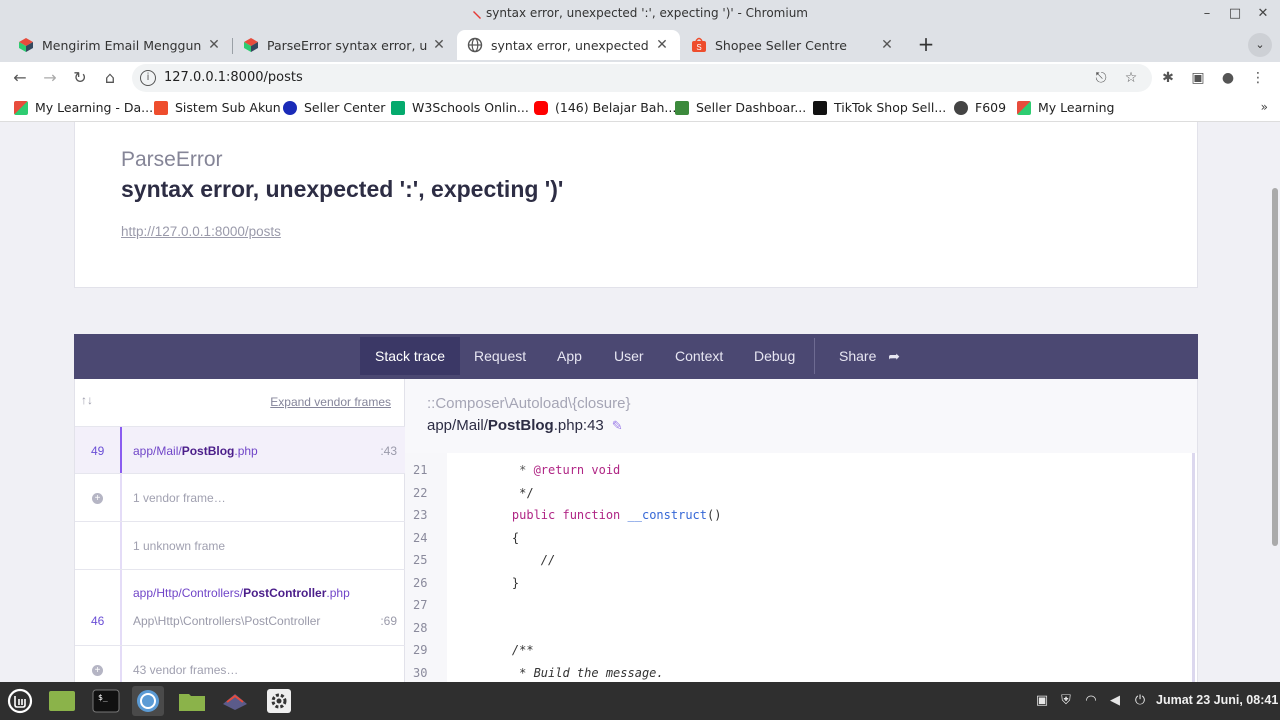 The image size is (1280, 720). I want to click on tab-search-button: ⌄, so click(1260, 45).